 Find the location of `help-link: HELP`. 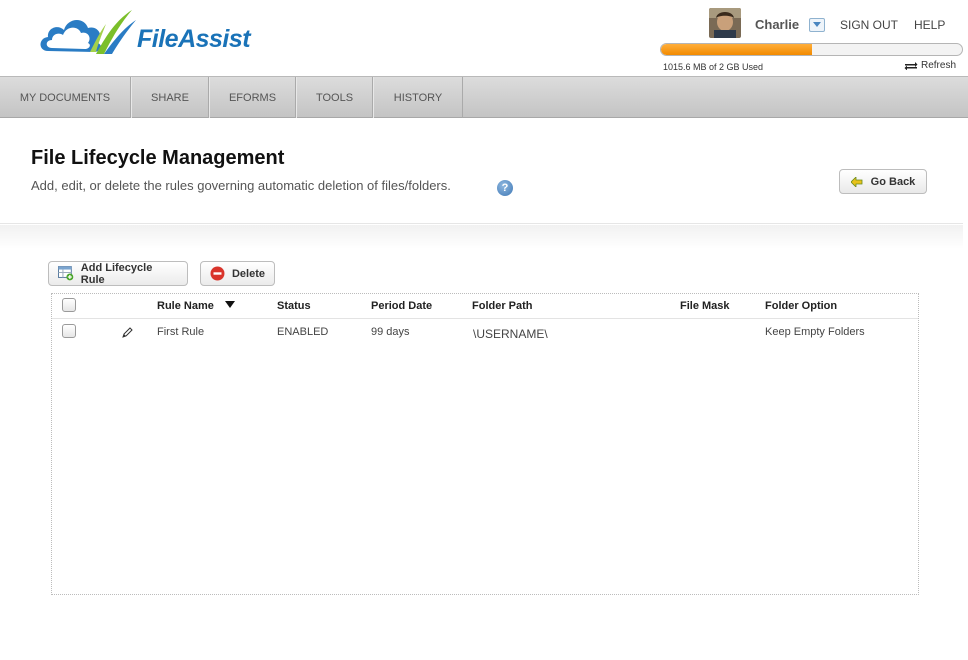

help-link: HELP is located at coordinates (929, 25).